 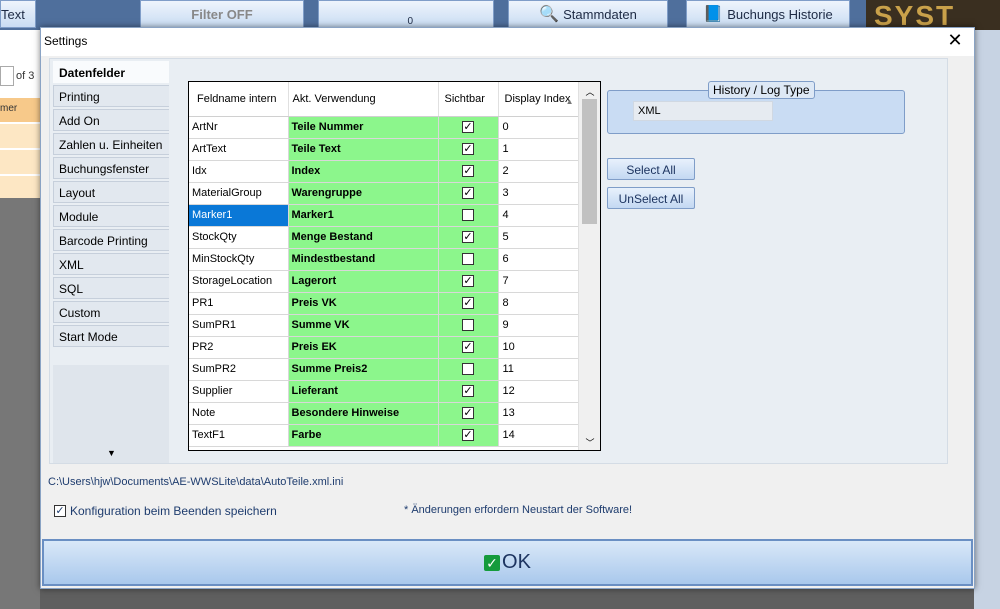 I want to click on tab-custom: Custom, so click(x=111, y=312).